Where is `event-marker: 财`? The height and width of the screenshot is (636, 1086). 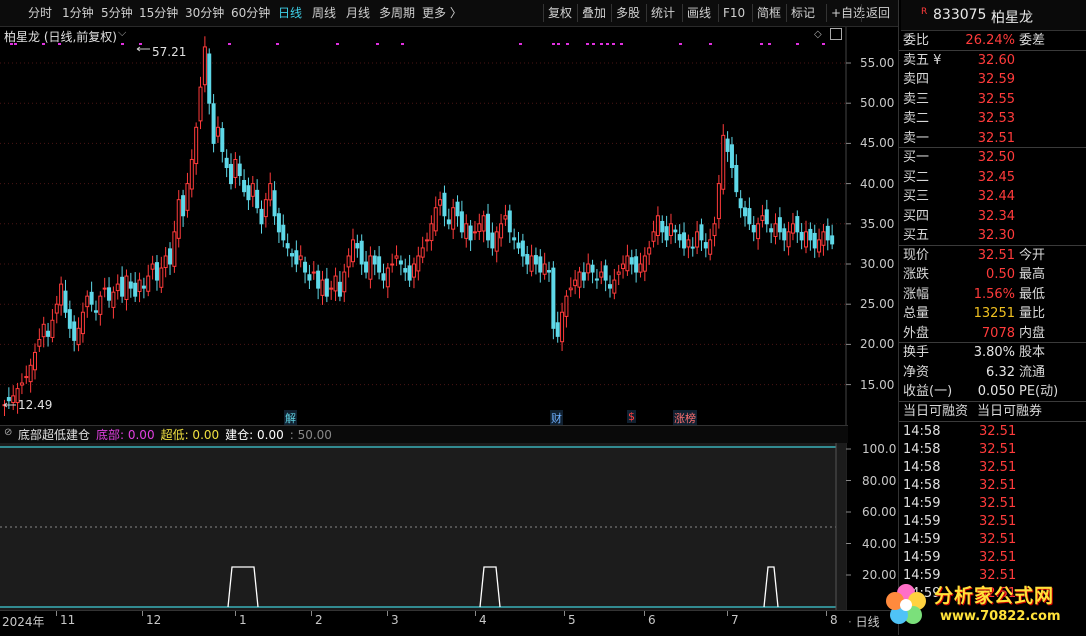 event-marker: 财 is located at coordinates (556, 418).